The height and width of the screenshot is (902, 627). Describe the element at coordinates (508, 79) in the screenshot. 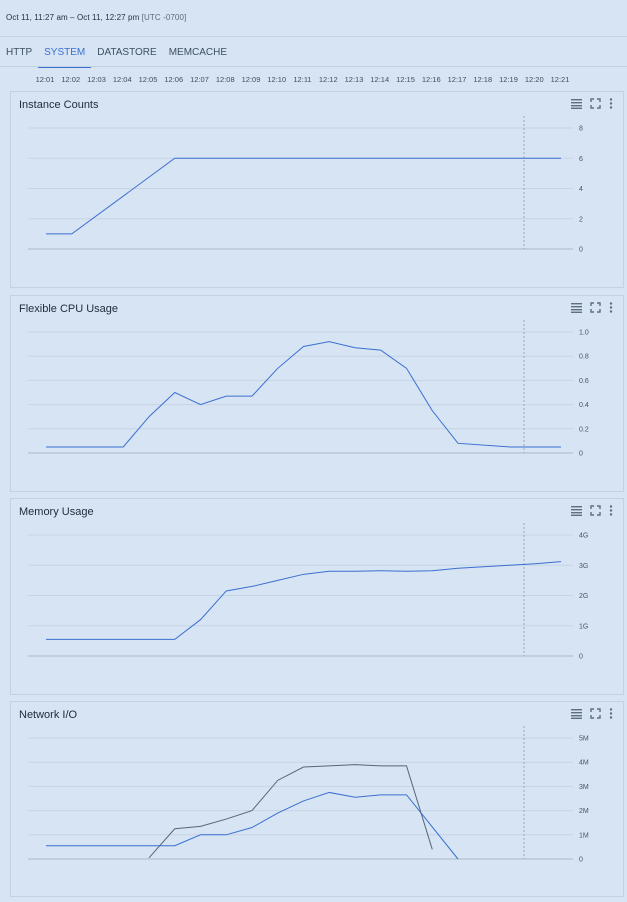

I see `time-axis-label: 12:19` at that location.